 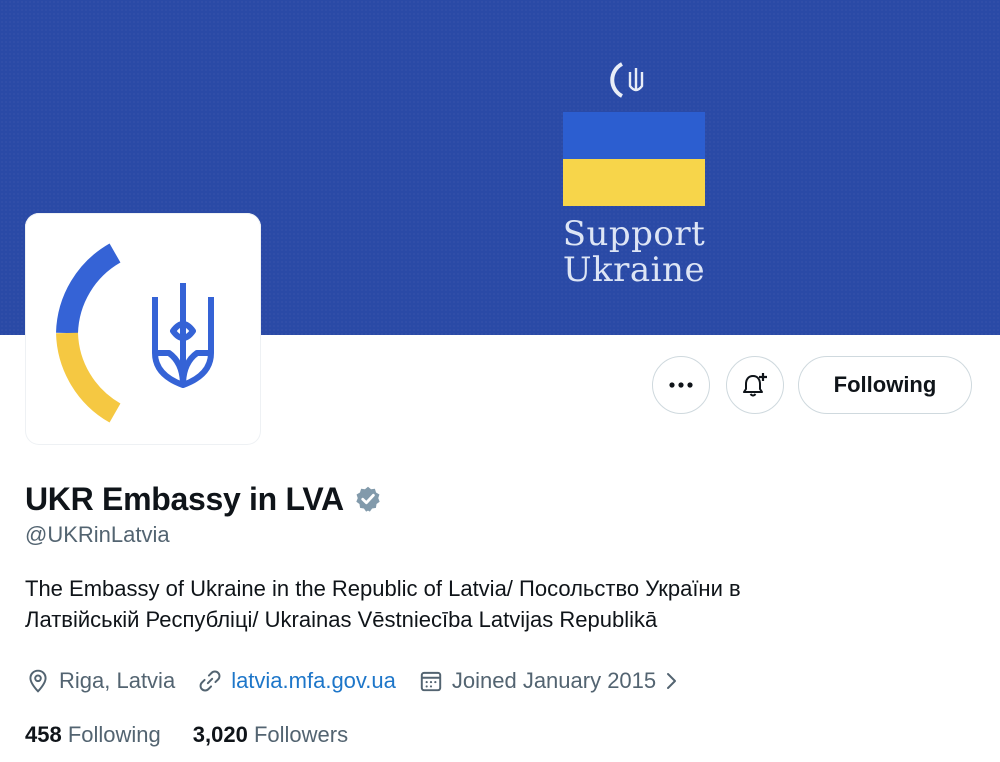 I want to click on following-count: 458, so click(x=43, y=734).